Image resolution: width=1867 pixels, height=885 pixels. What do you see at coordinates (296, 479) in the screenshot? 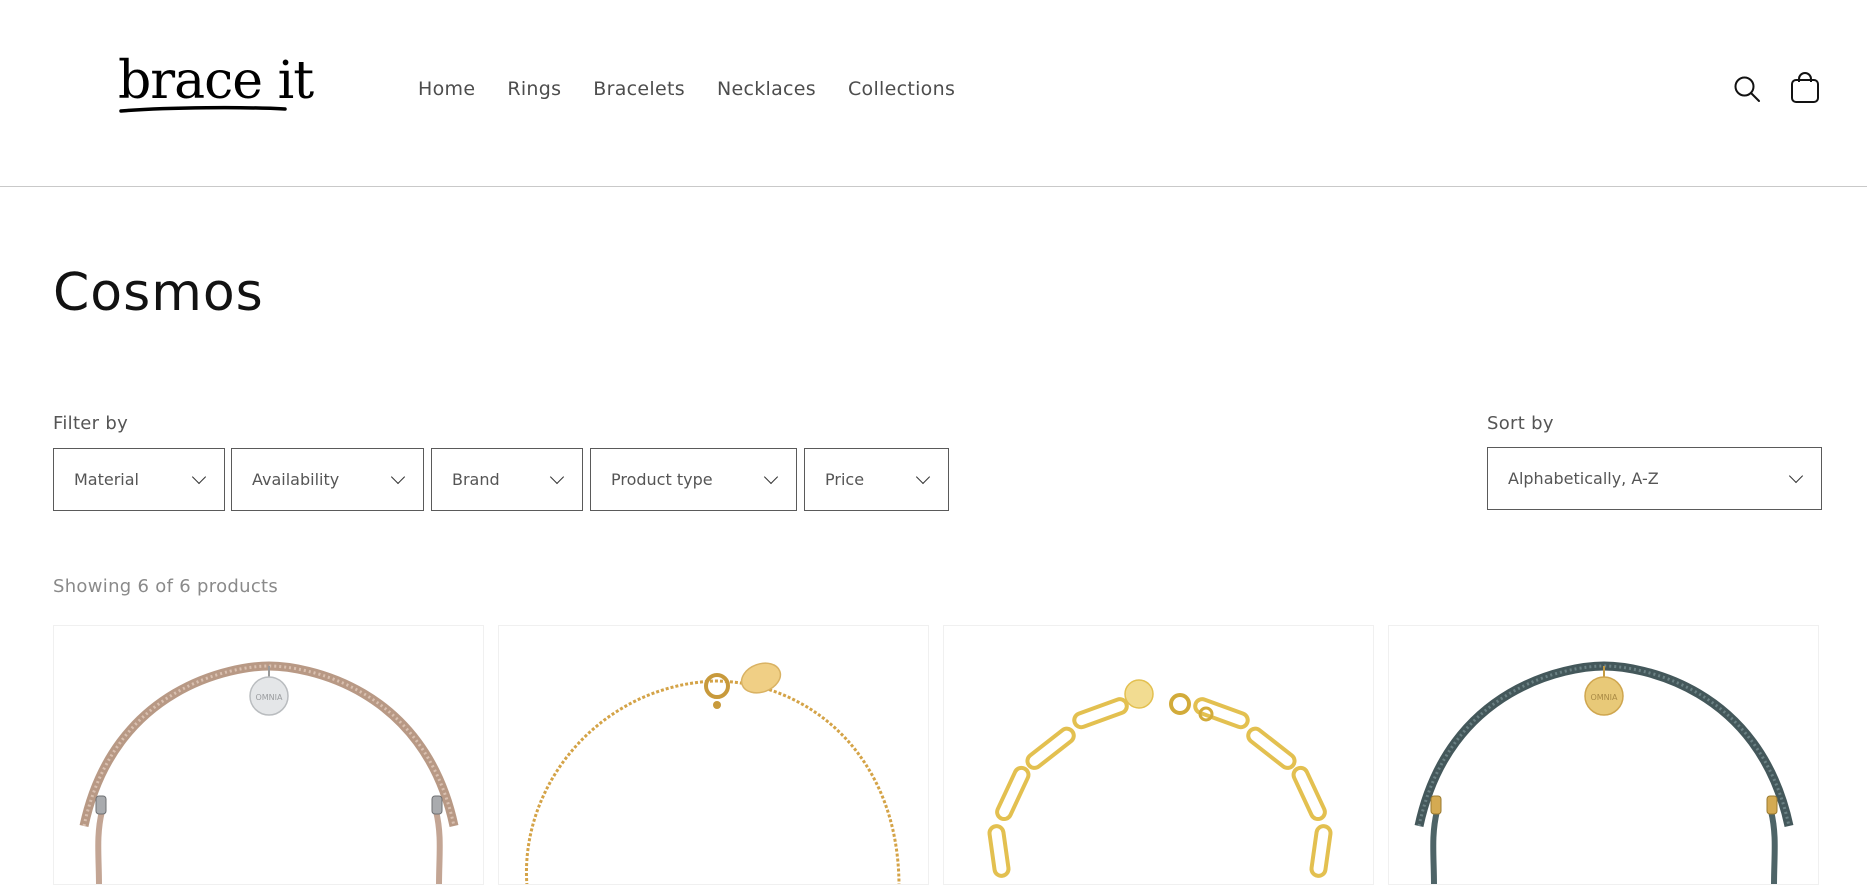
I see `filter-availability-label: Availability` at bounding box center [296, 479].